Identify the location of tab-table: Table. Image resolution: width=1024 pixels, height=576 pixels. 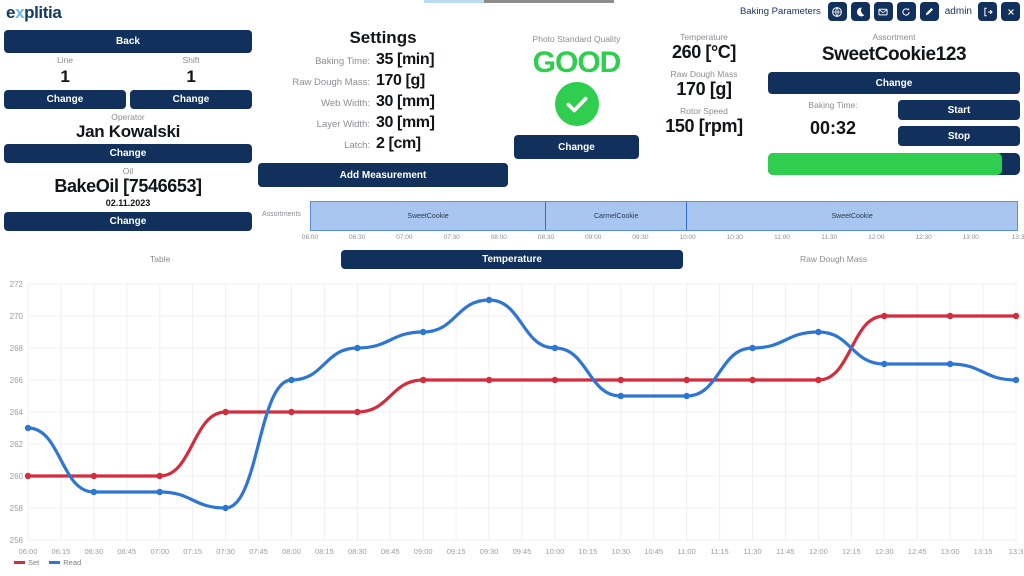
(160, 259).